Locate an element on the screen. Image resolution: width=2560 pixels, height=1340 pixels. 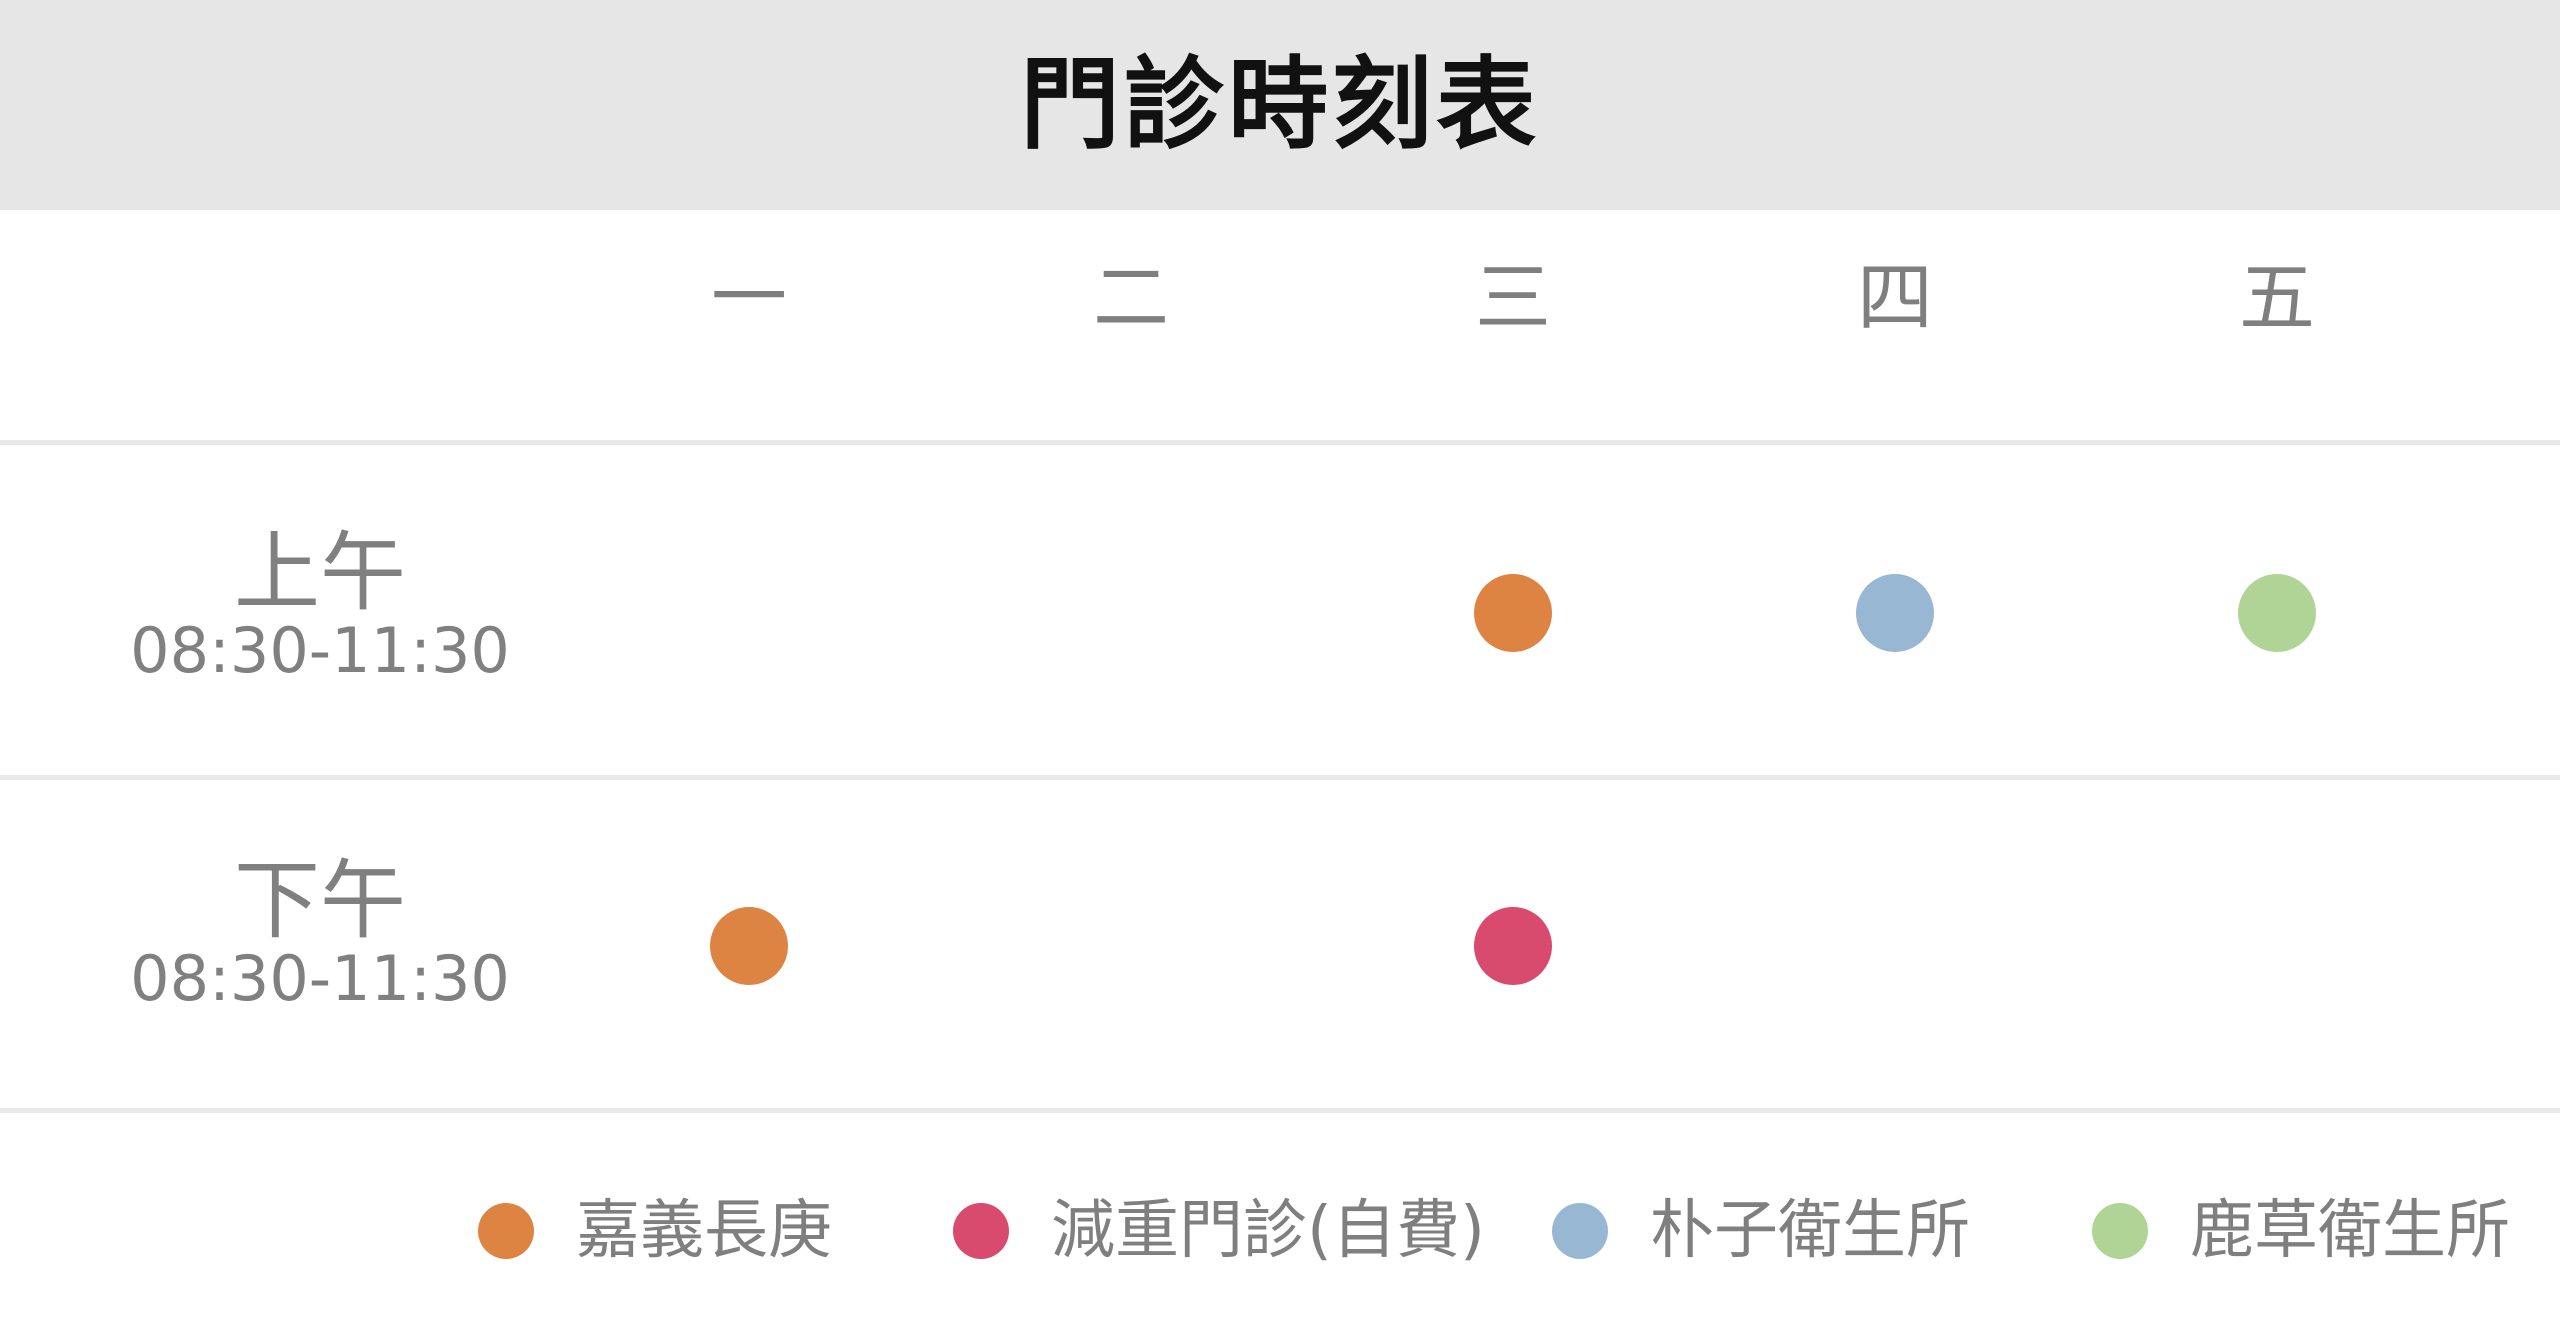
legend-label: 朴子衛生所 is located at coordinates (1810, 1231).